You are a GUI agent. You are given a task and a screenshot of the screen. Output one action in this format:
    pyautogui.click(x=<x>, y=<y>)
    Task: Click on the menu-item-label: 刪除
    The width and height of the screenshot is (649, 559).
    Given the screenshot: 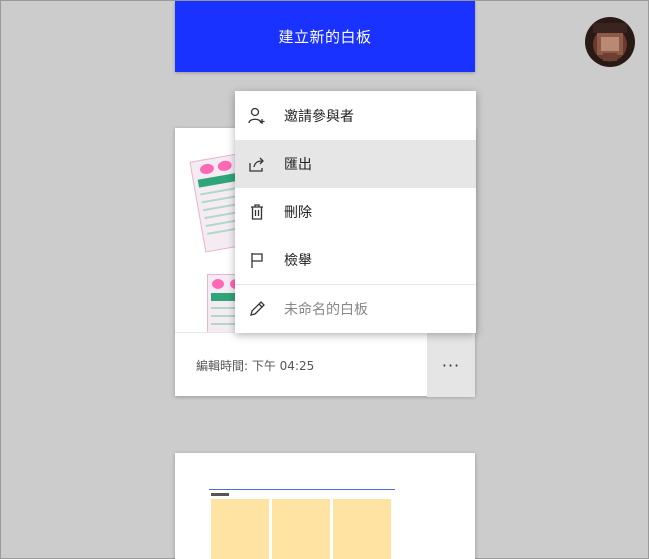 What is the action you would take?
    pyautogui.click(x=298, y=213)
    